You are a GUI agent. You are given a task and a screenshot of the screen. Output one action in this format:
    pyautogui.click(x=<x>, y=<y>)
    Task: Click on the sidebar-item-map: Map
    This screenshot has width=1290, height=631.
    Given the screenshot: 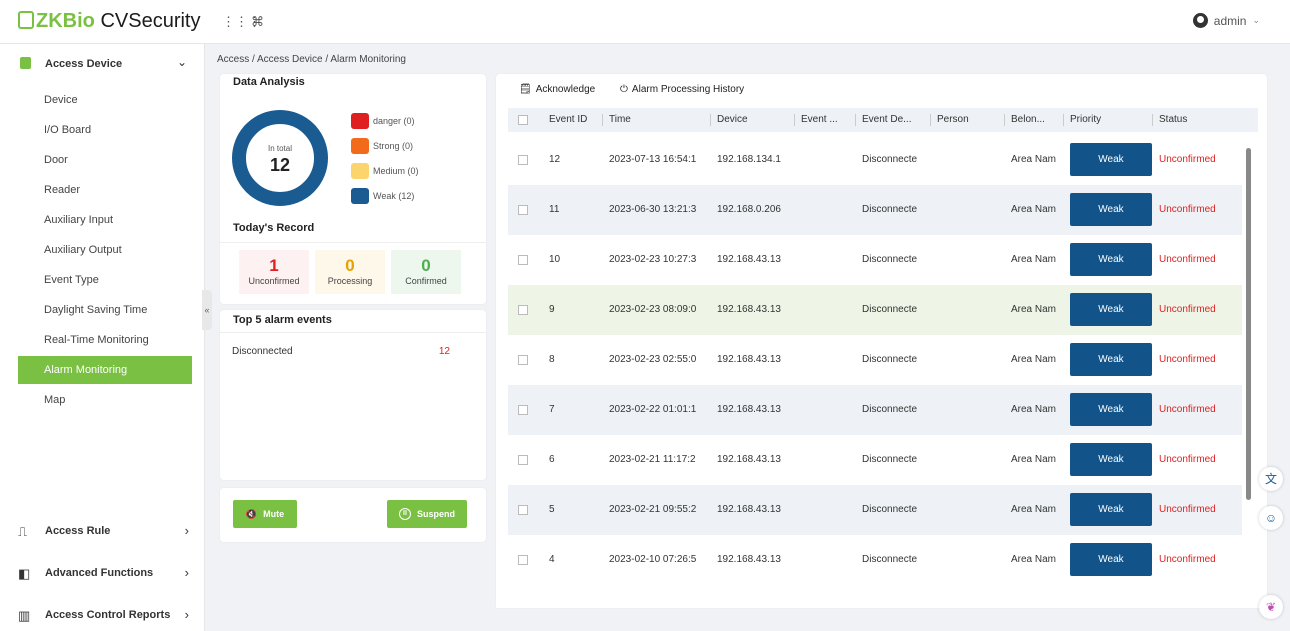 What is the action you would take?
    pyautogui.click(x=105, y=400)
    